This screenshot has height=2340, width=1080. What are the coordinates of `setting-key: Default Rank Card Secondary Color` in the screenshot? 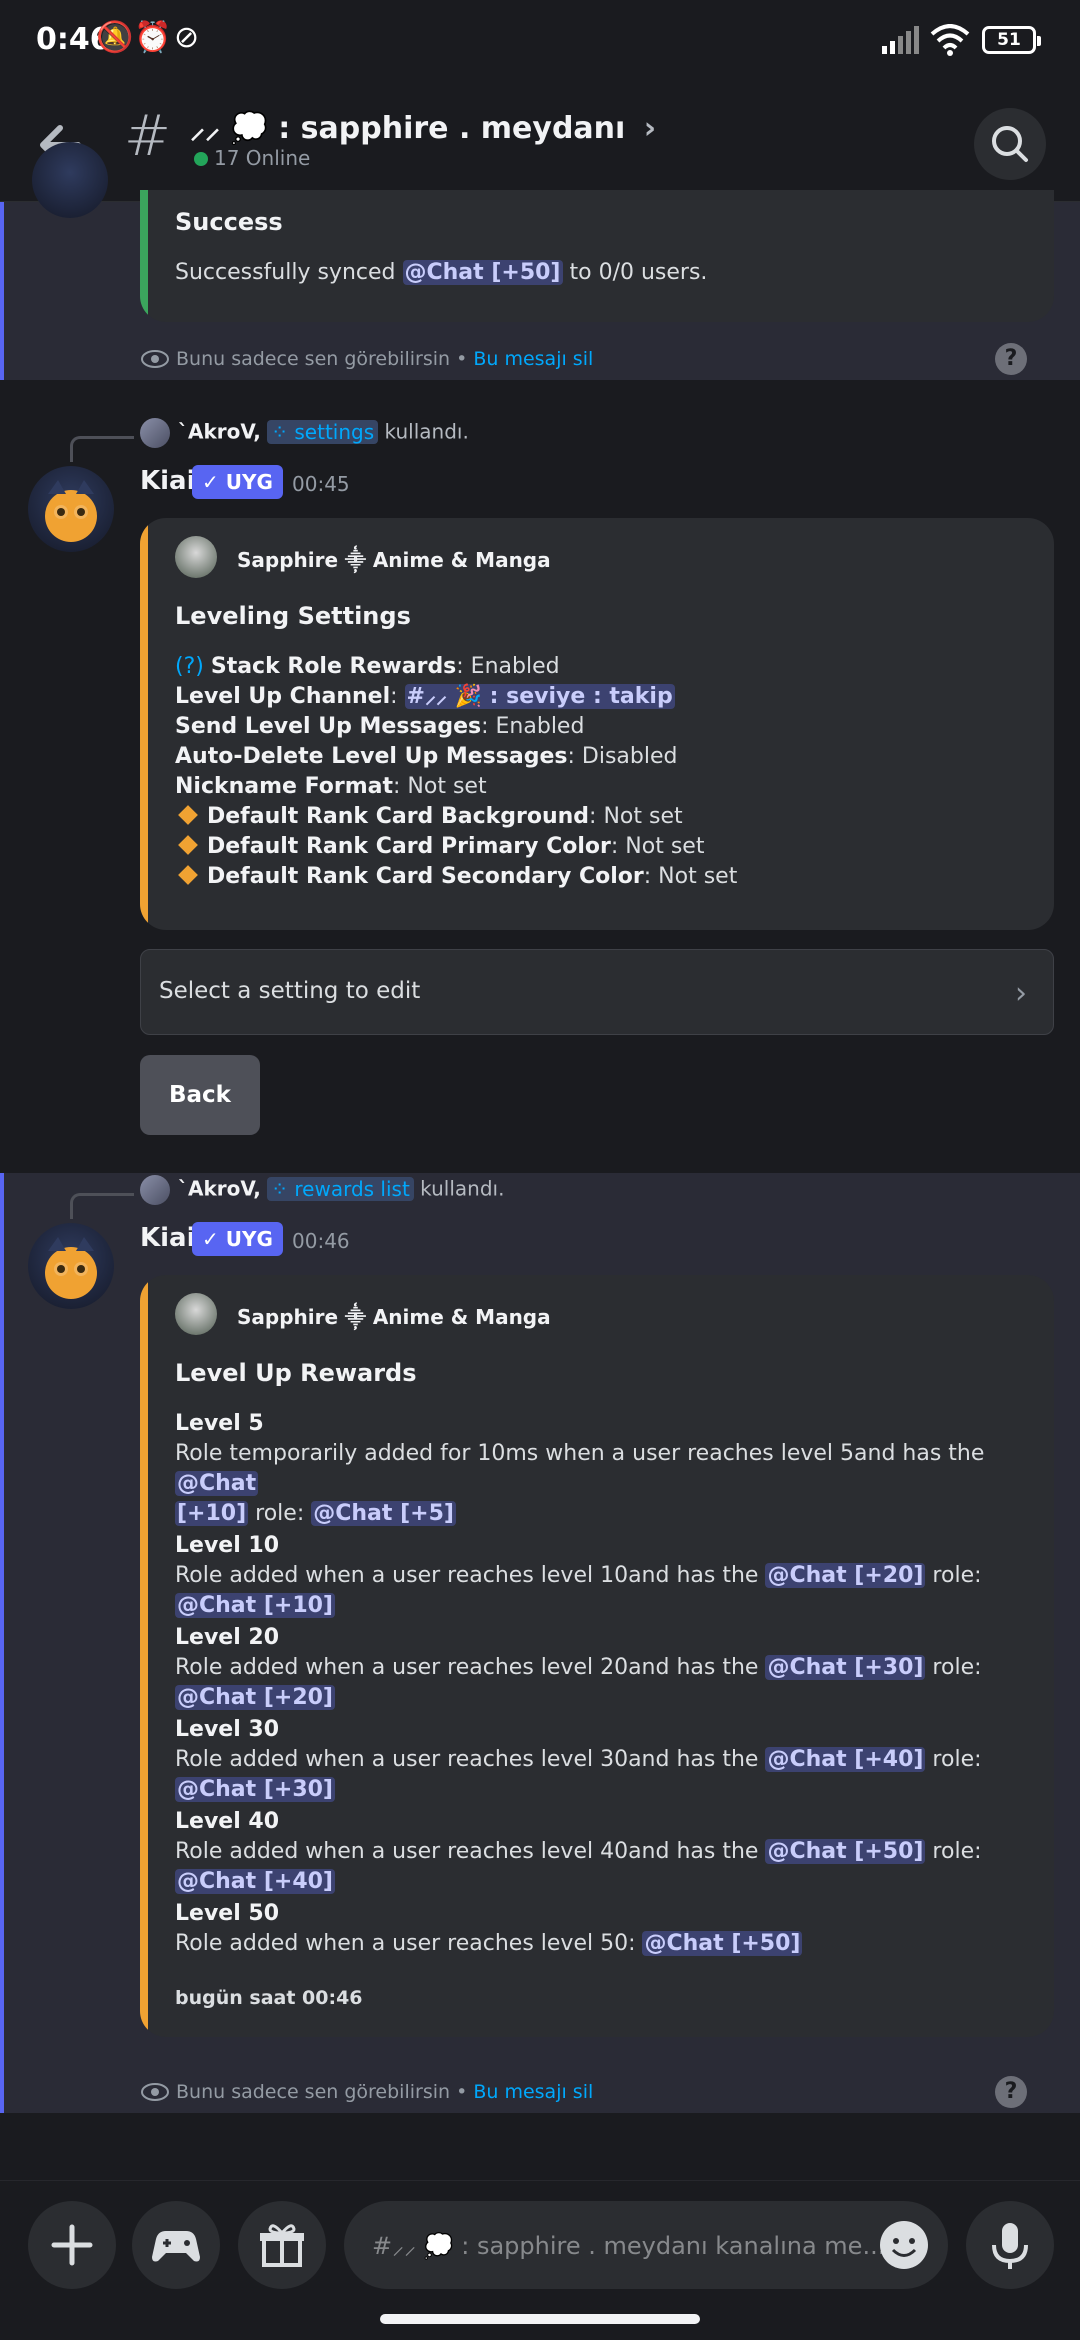 It's located at (425, 876).